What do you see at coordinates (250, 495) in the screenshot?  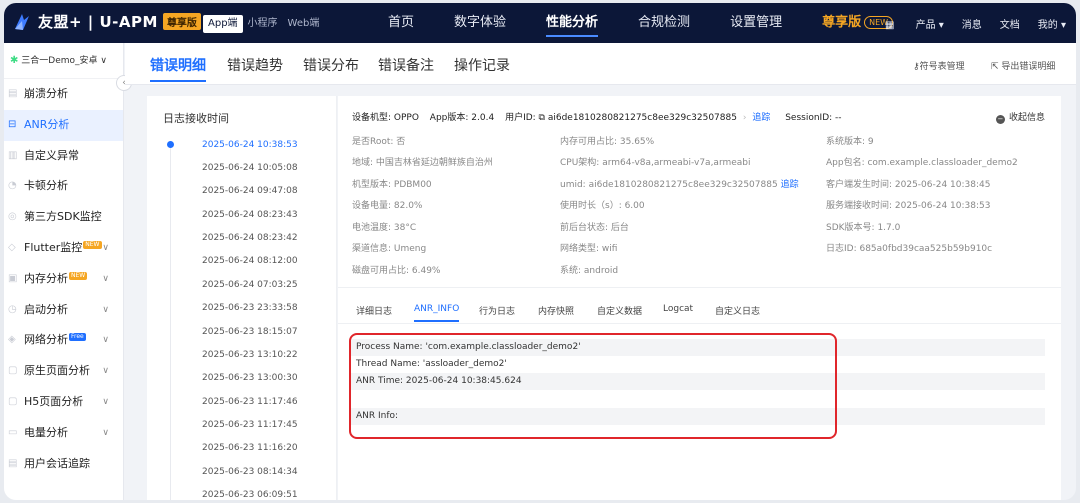 I see `log-time-item: 2025-06-23 06:09:51` at bounding box center [250, 495].